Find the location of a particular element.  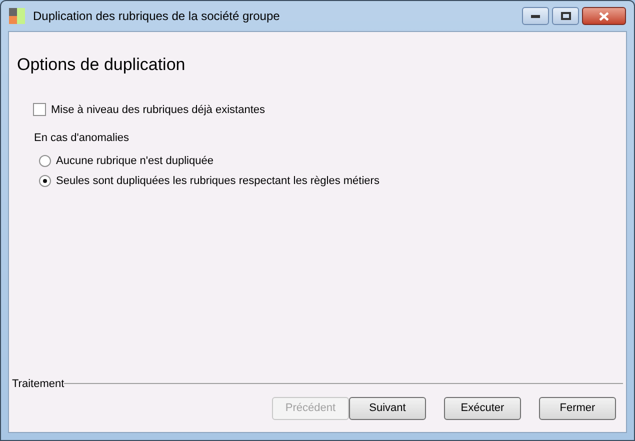

upgrade-checkbox is located at coordinates (39, 109).